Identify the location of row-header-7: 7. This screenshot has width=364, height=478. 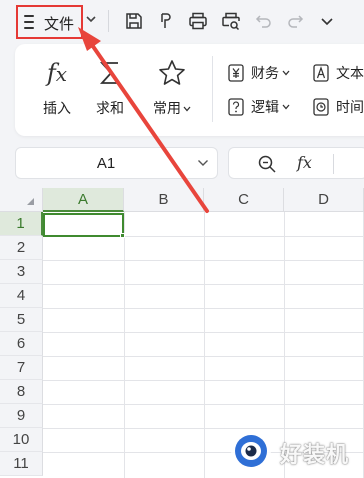
(21, 368).